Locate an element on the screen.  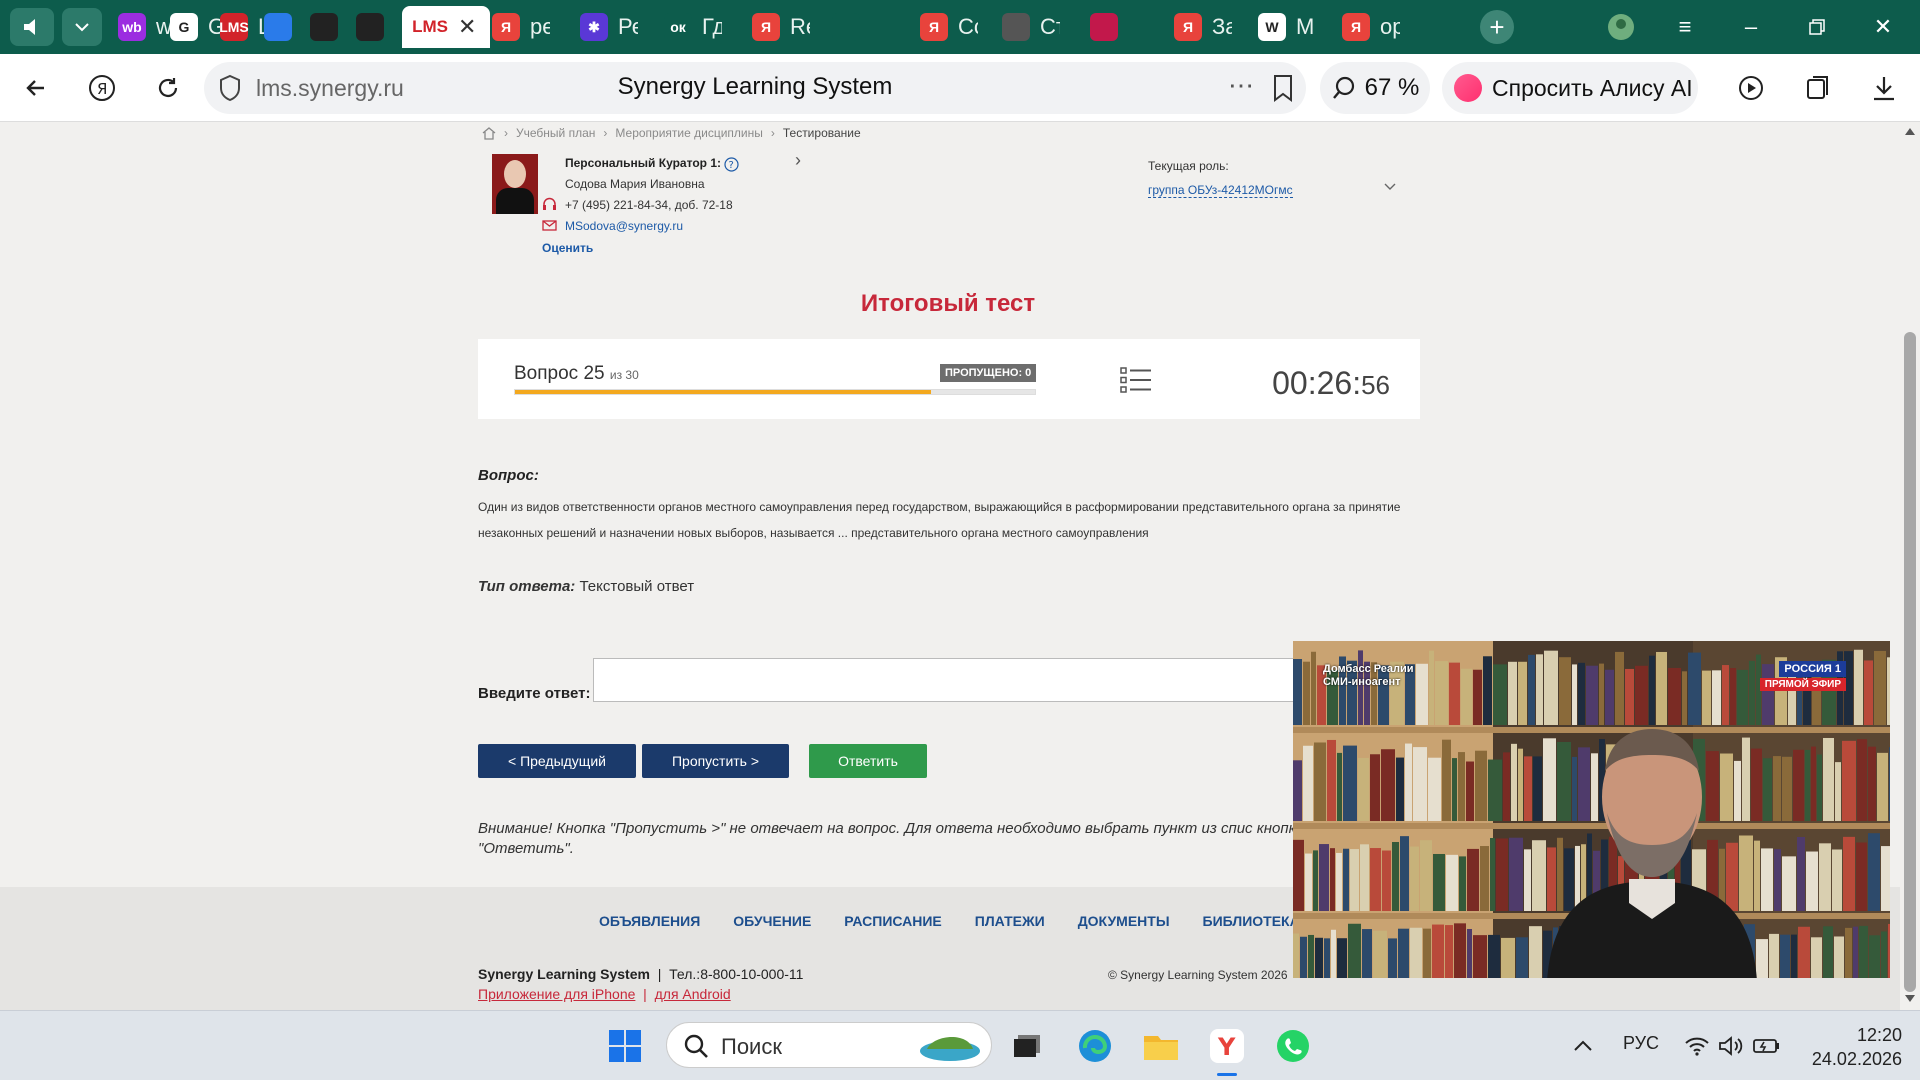
tab-favicon-icon: Я is located at coordinates (506, 27).